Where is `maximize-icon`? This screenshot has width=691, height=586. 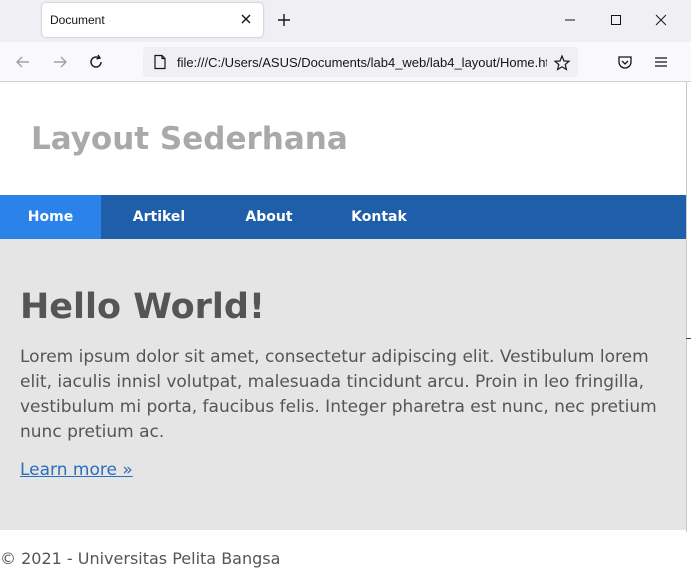
maximize-icon is located at coordinates (616, 20).